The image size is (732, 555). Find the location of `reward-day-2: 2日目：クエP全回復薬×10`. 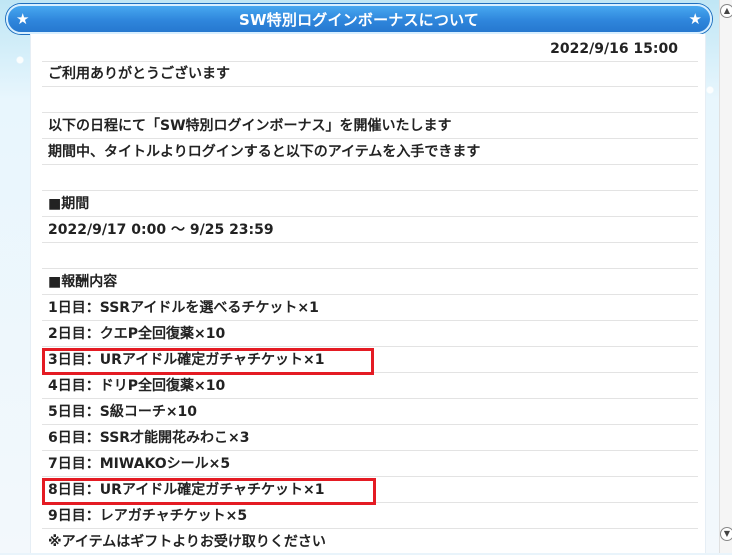

reward-day-2: 2日目：クエP全回復薬×10 is located at coordinates (370, 334).